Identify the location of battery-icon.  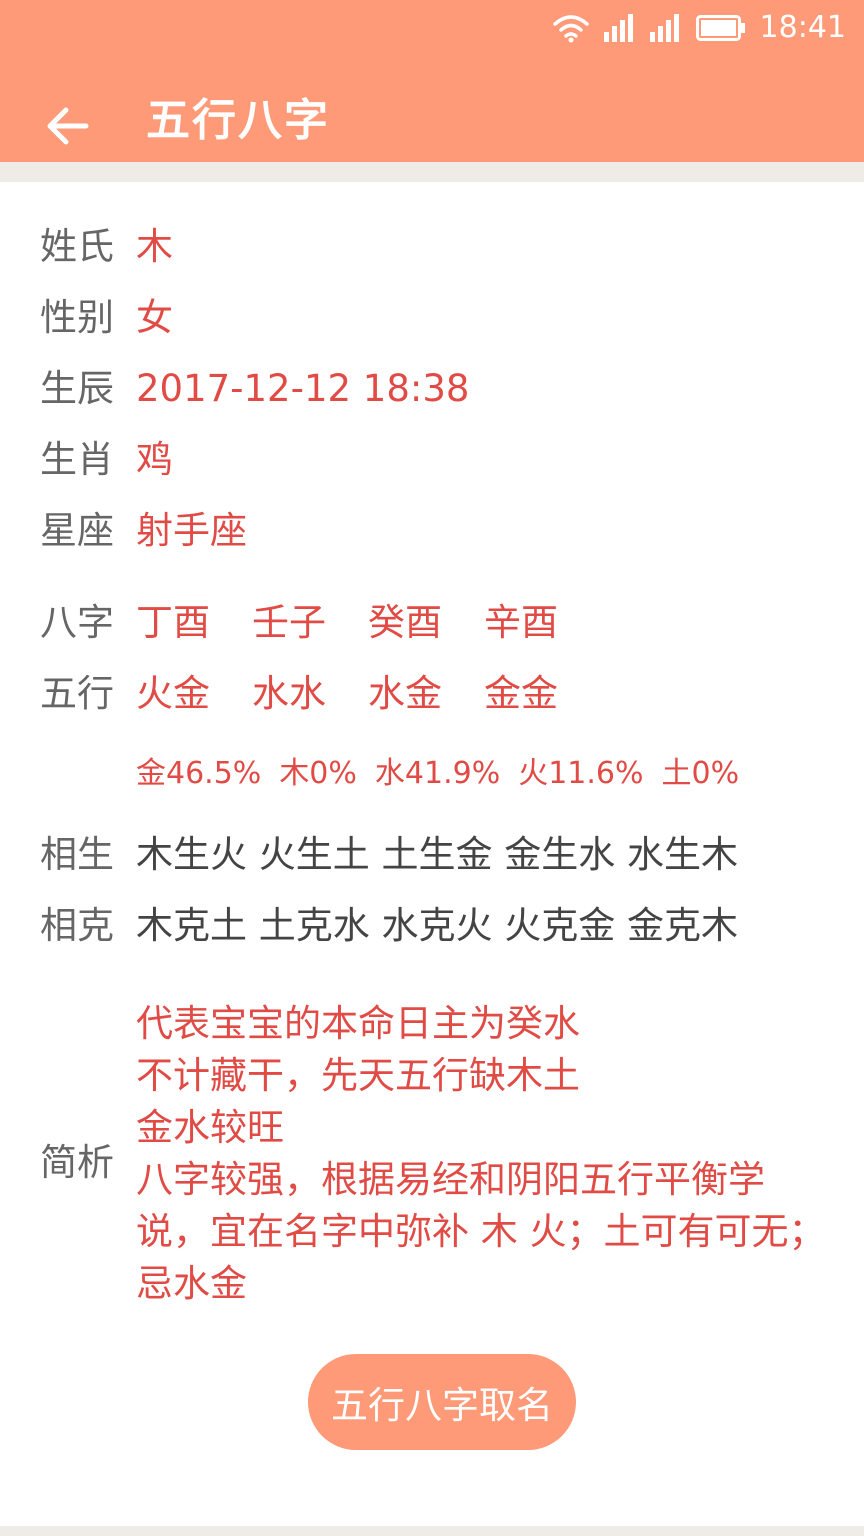
(720, 27).